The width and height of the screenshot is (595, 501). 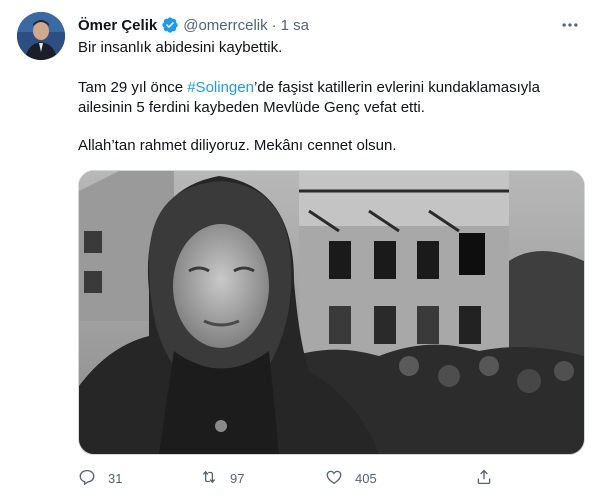 I want to click on hashtag-link: #Solingen, so click(x=220, y=87).